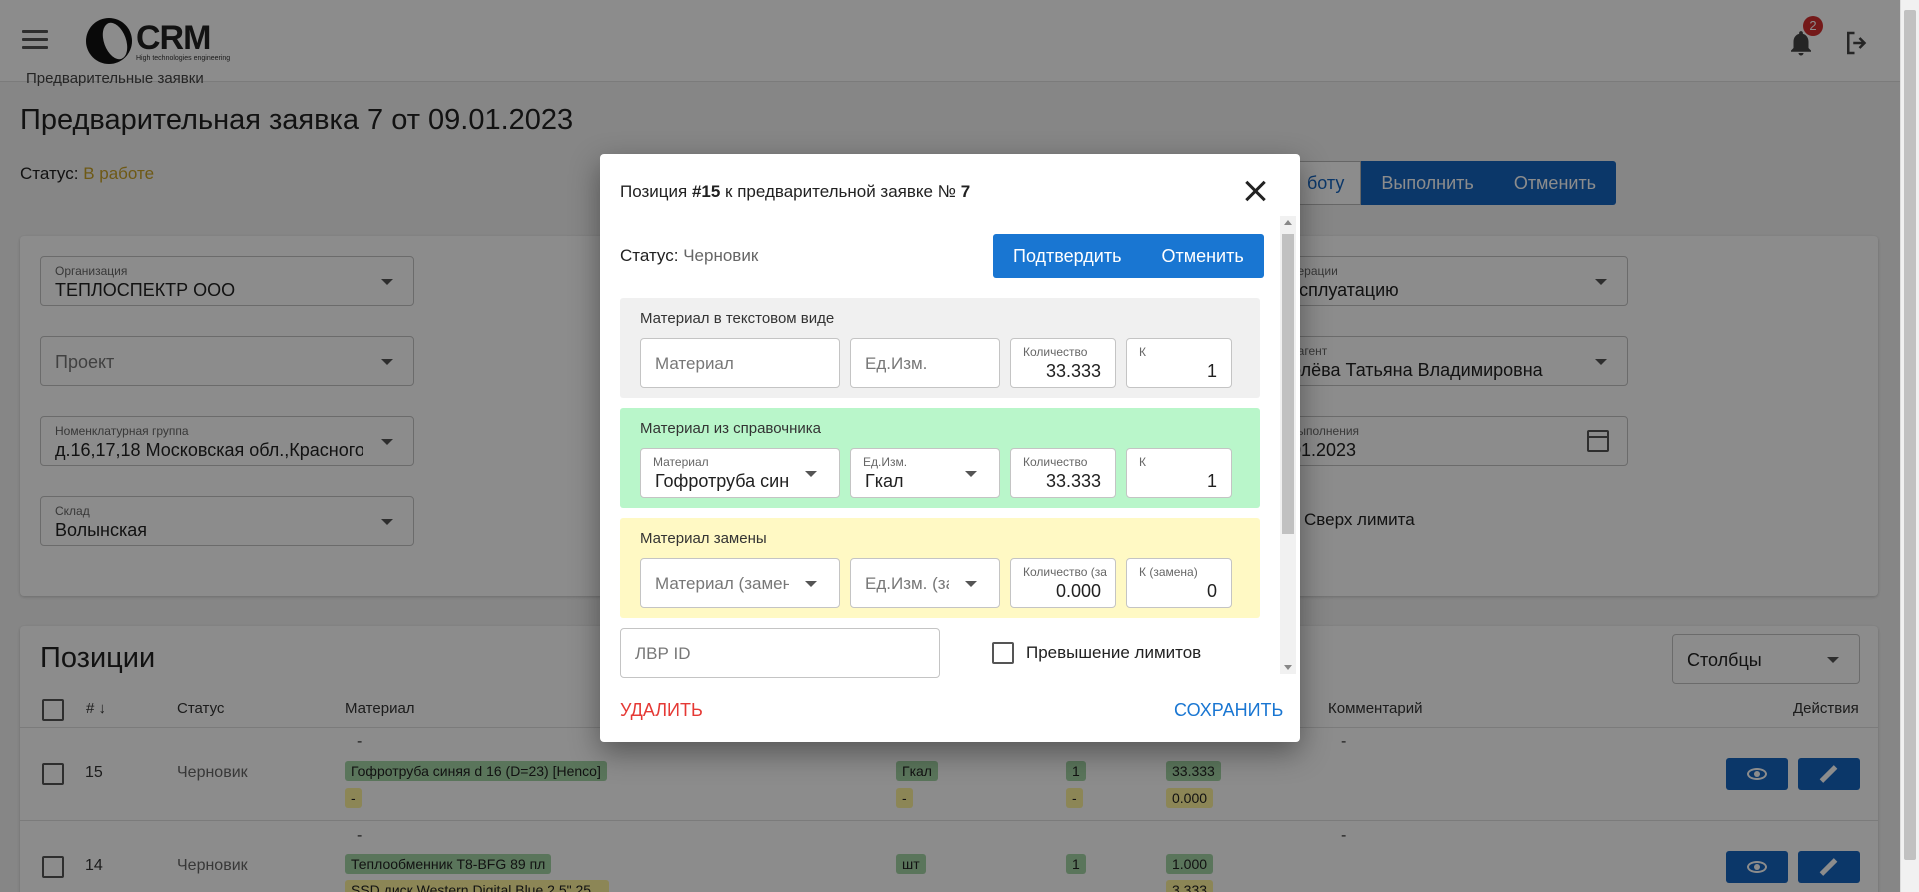 The height and width of the screenshot is (892, 1919). What do you see at coordinates (703, 538) in the screenshot?
I see `section-title: Материал замены` at bounding box center [703, 538].